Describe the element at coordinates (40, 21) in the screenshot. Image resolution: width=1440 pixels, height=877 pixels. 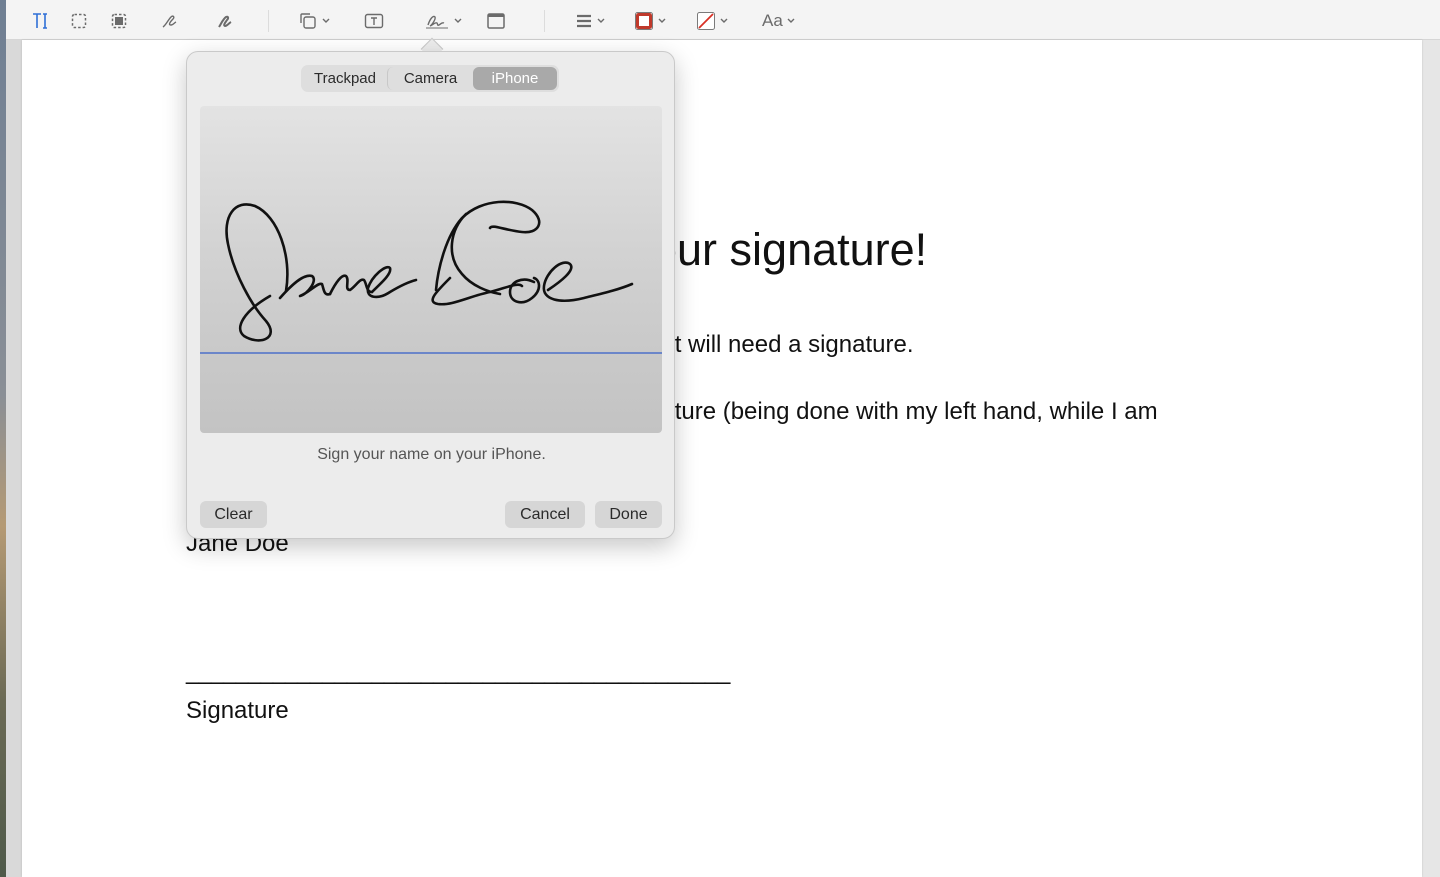
I see `text-select-icon` at that location.